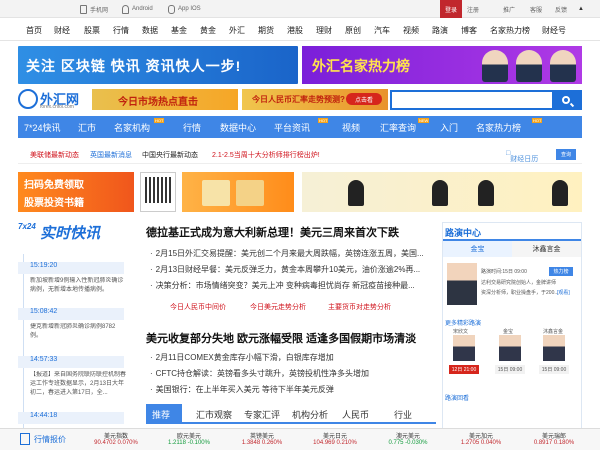  What do you see at coordinates (87, 127) in the screenshot?
I see `mainnav-market: 汇市` at bounding box center [87, 127].